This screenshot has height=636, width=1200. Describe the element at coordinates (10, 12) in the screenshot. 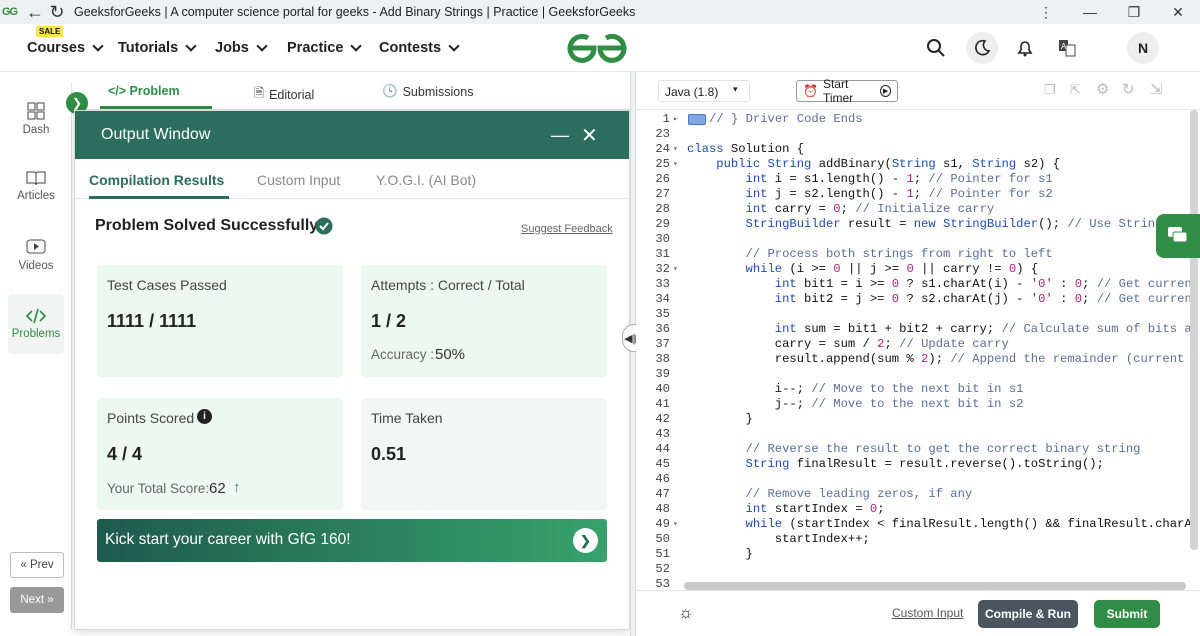

I see `favicon: GG` at that location.